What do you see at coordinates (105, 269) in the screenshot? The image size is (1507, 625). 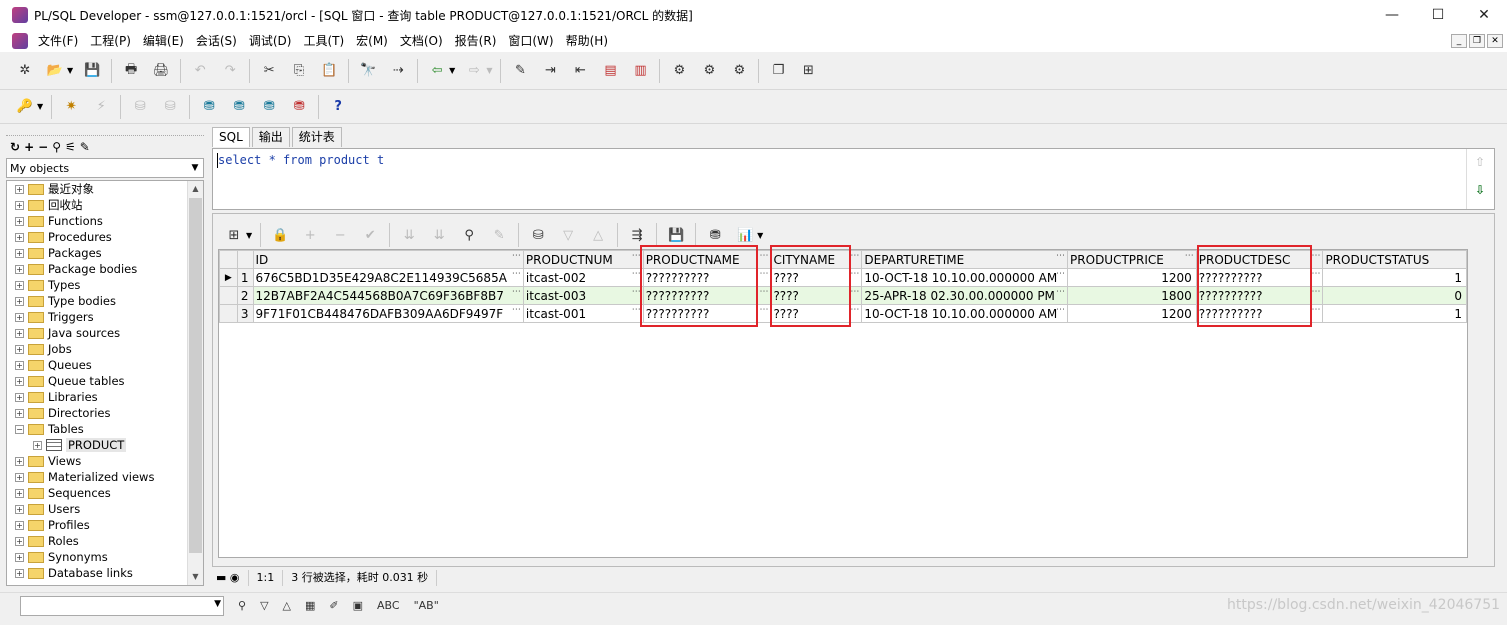 I see `tree-node: + Package bodies` at bounding box center [105, 269].